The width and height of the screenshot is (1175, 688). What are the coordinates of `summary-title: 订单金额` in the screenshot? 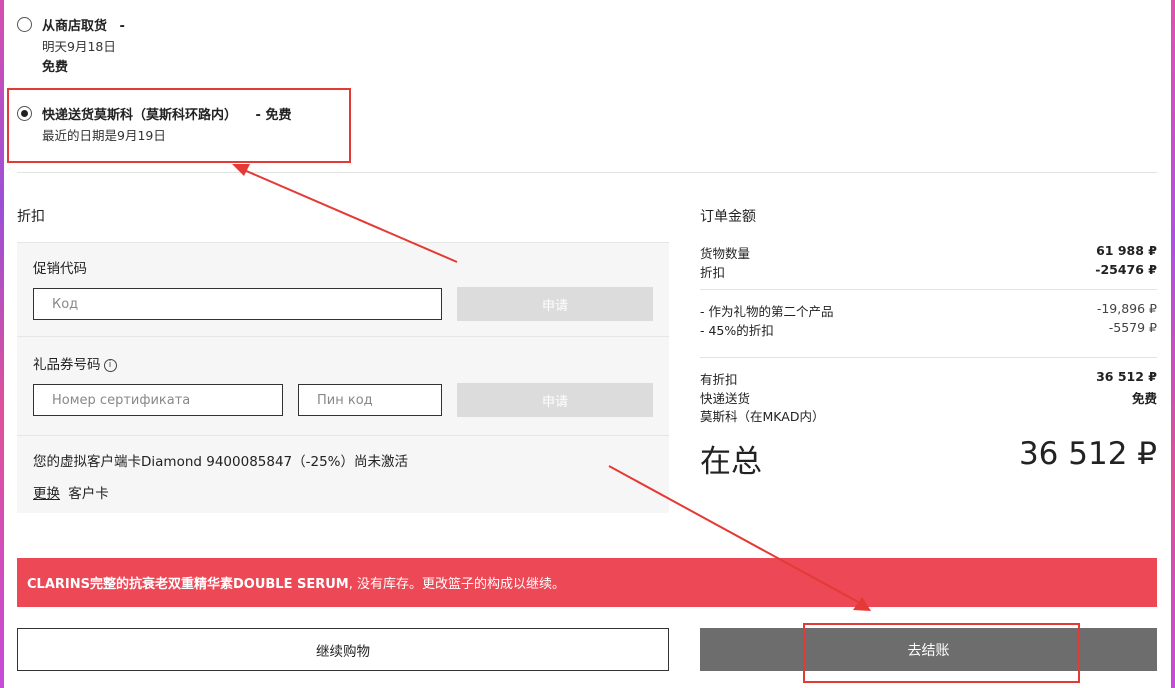 It's located at (728, 217).